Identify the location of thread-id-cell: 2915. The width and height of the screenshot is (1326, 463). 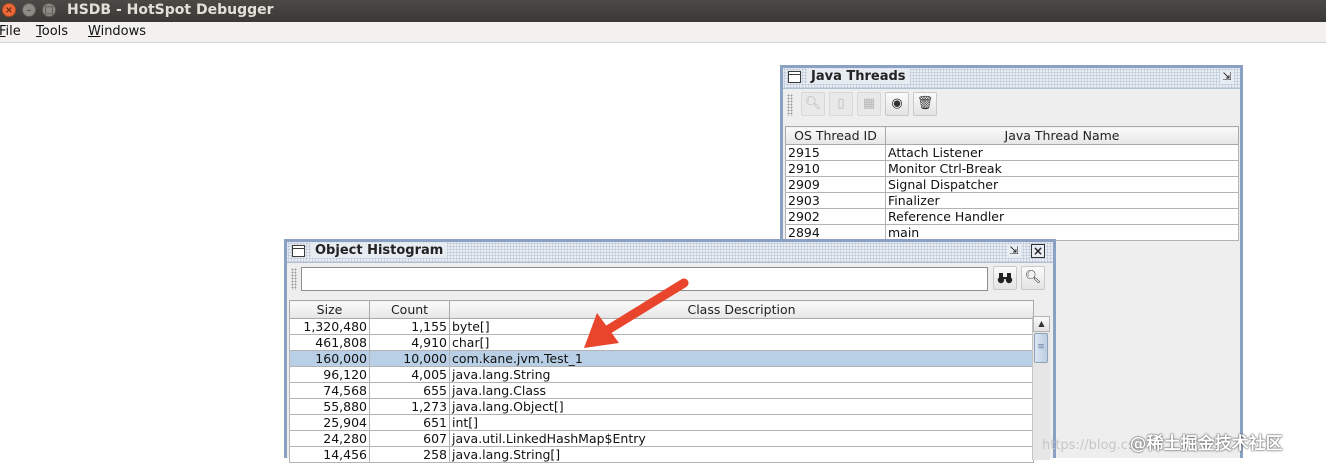
(835, 152).